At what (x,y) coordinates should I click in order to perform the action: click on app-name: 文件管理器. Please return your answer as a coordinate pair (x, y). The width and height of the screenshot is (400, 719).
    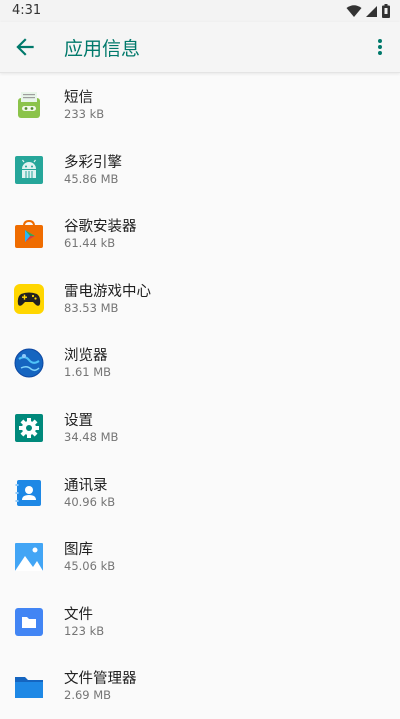
    Looking at the image, I should click on (100, 679).